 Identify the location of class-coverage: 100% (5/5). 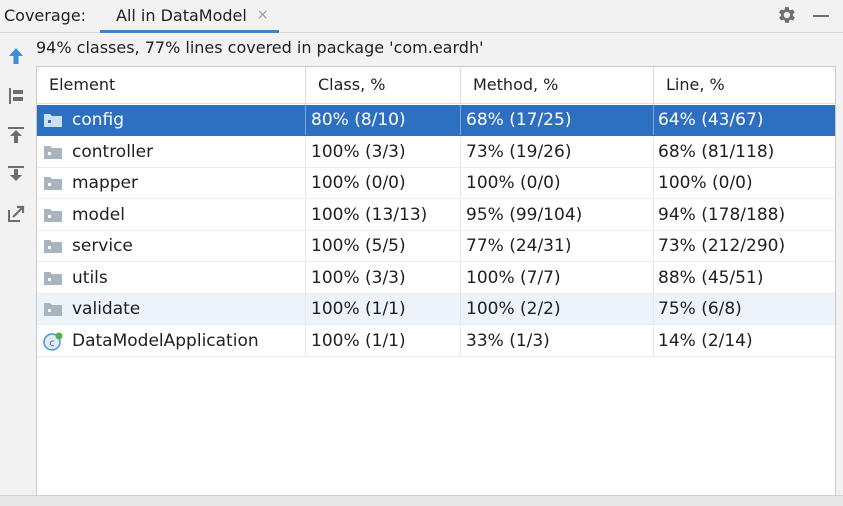
(358, 246).